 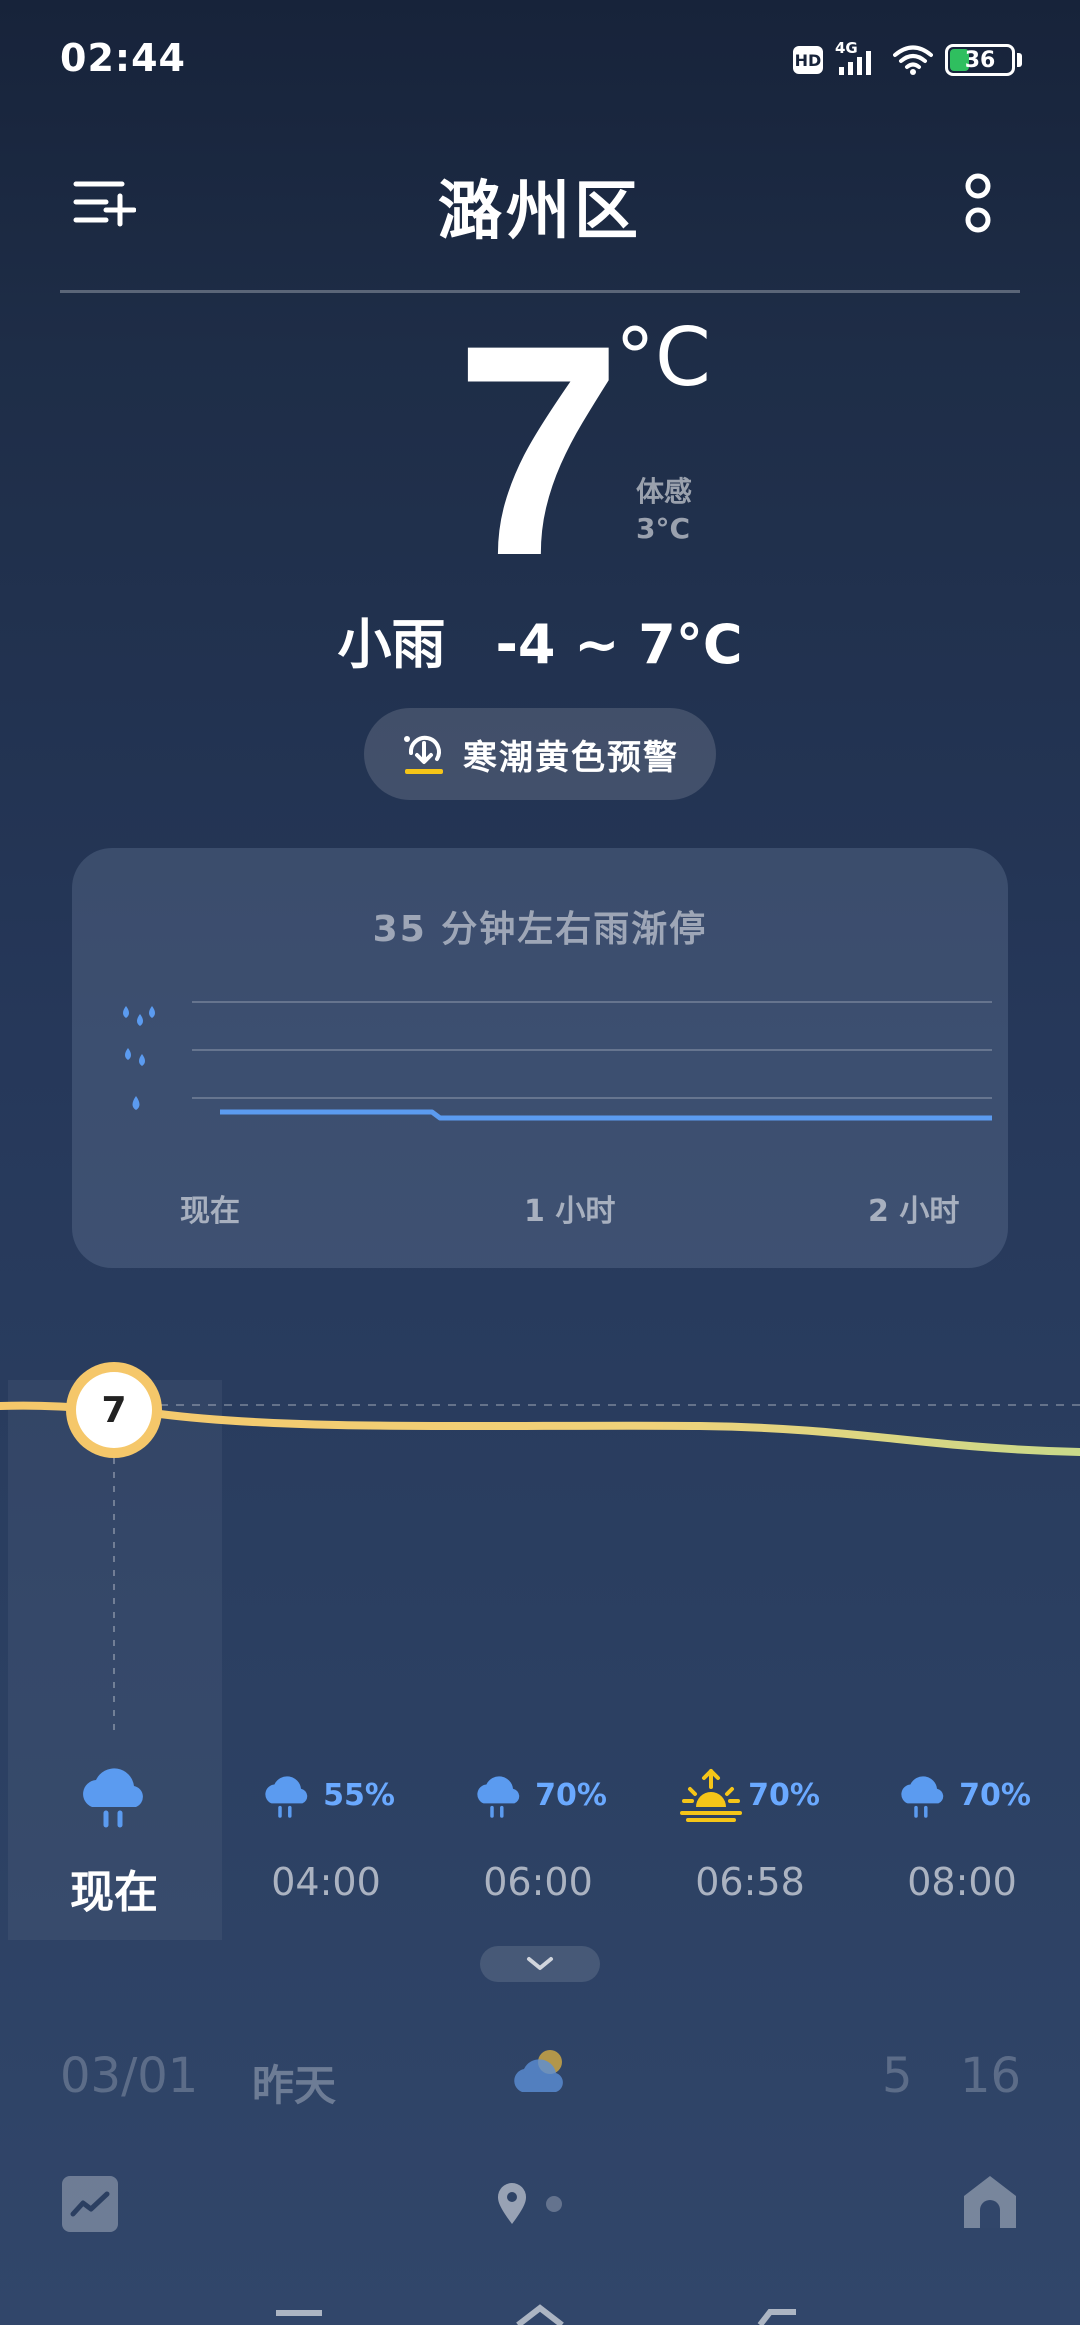 What do you see at coordinates (359, 1795) in the screenshot?
I see `precip-chance: 55%` at bounding box center [359, 1795].